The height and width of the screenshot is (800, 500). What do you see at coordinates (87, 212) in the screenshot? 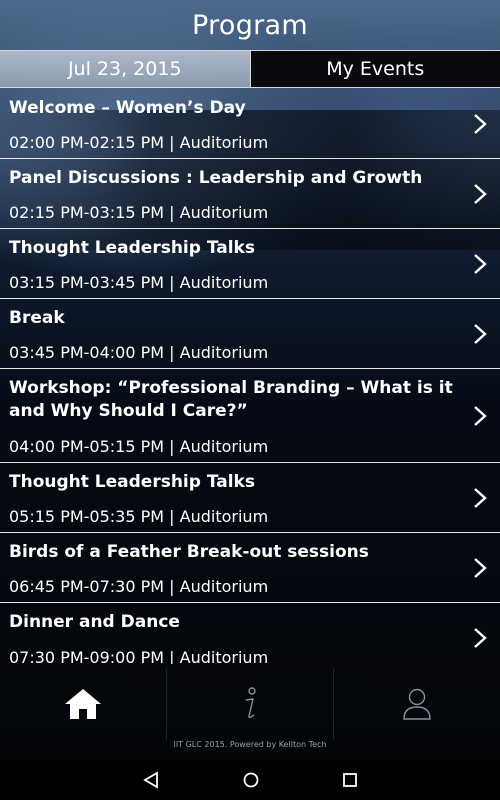
I see `event-time: 02:15 PM-03:15 PM` at bounding box center [87, 212].